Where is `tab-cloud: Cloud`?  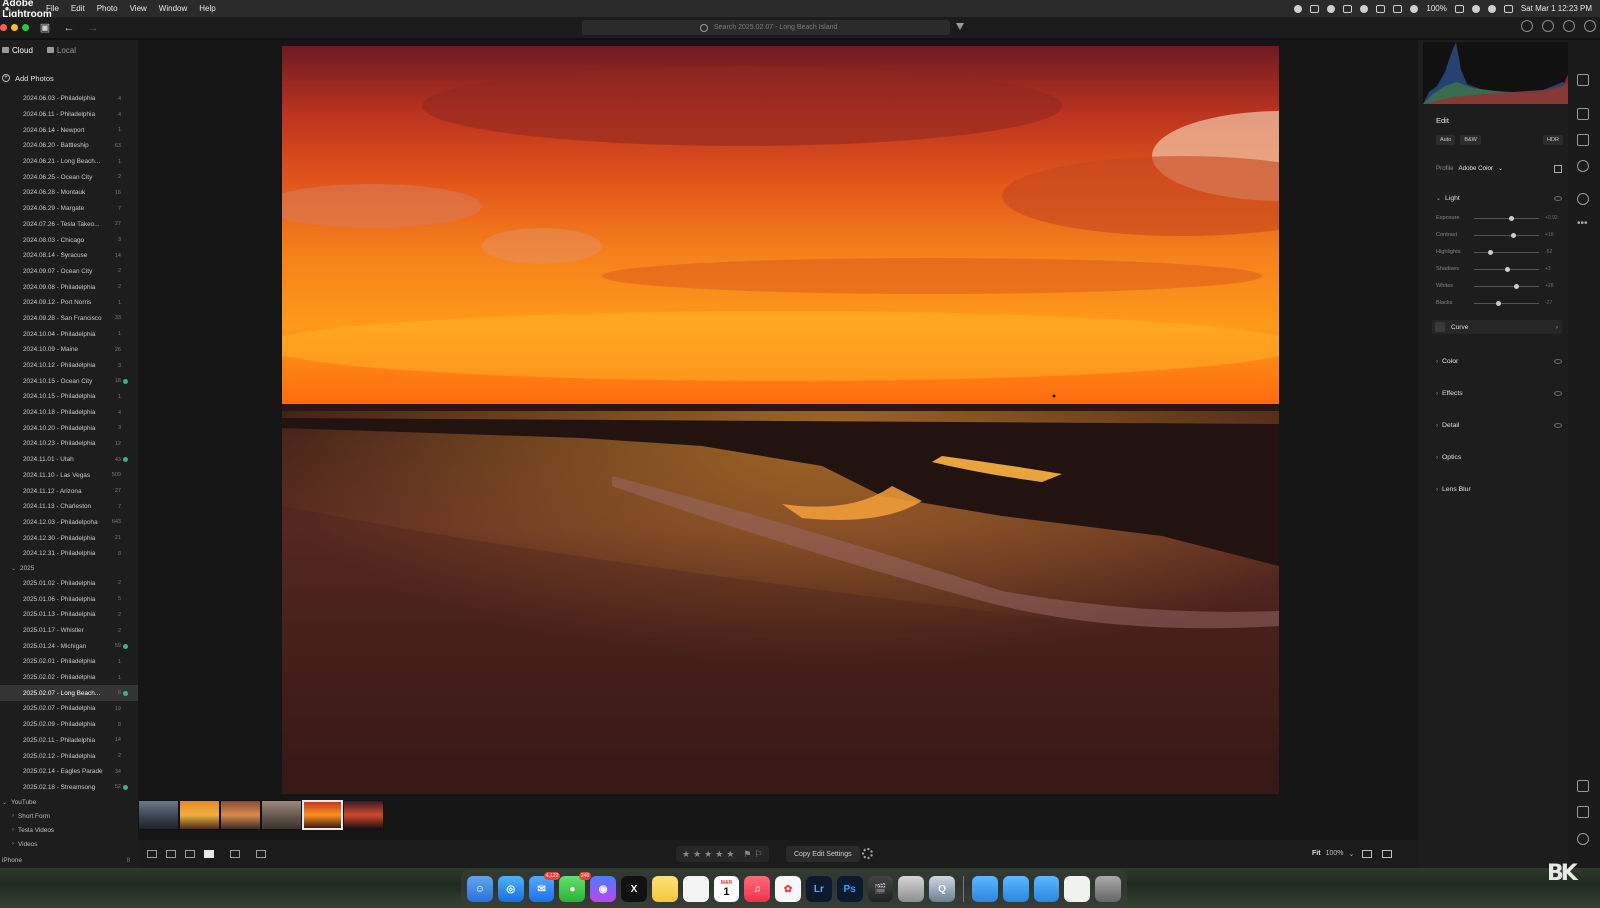 tab-cloud: Cloud is located at coordinates (17, 50).